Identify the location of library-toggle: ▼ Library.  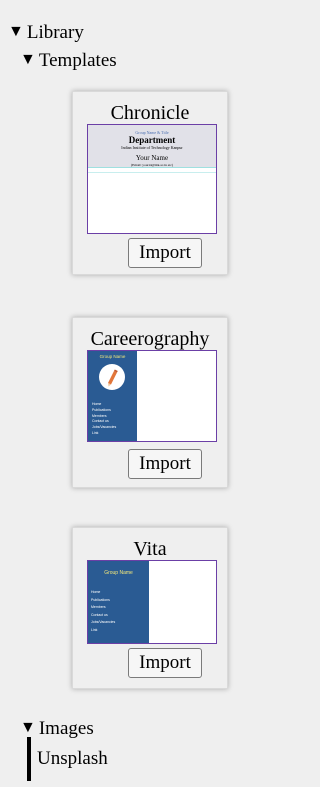
(46, 33).